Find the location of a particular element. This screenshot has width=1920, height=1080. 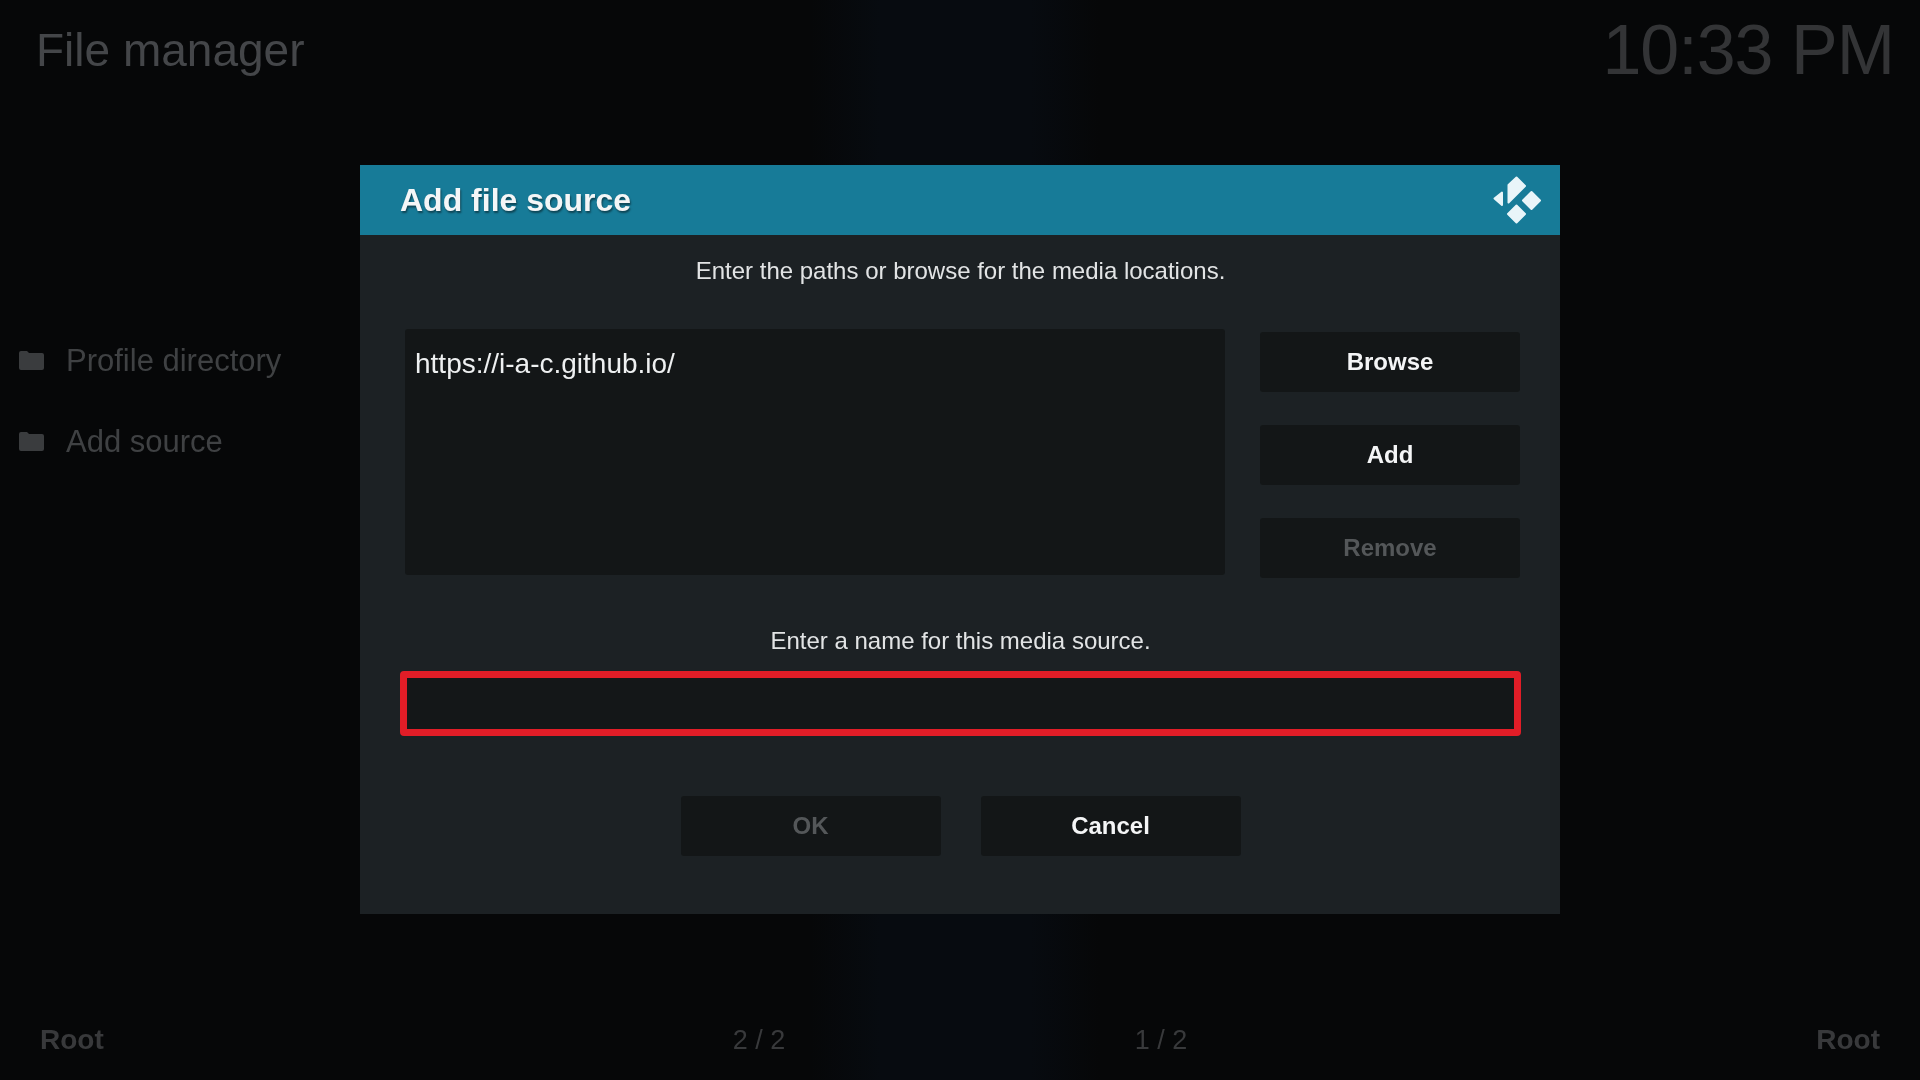

name-input-field is located at coordinates (960, 703).